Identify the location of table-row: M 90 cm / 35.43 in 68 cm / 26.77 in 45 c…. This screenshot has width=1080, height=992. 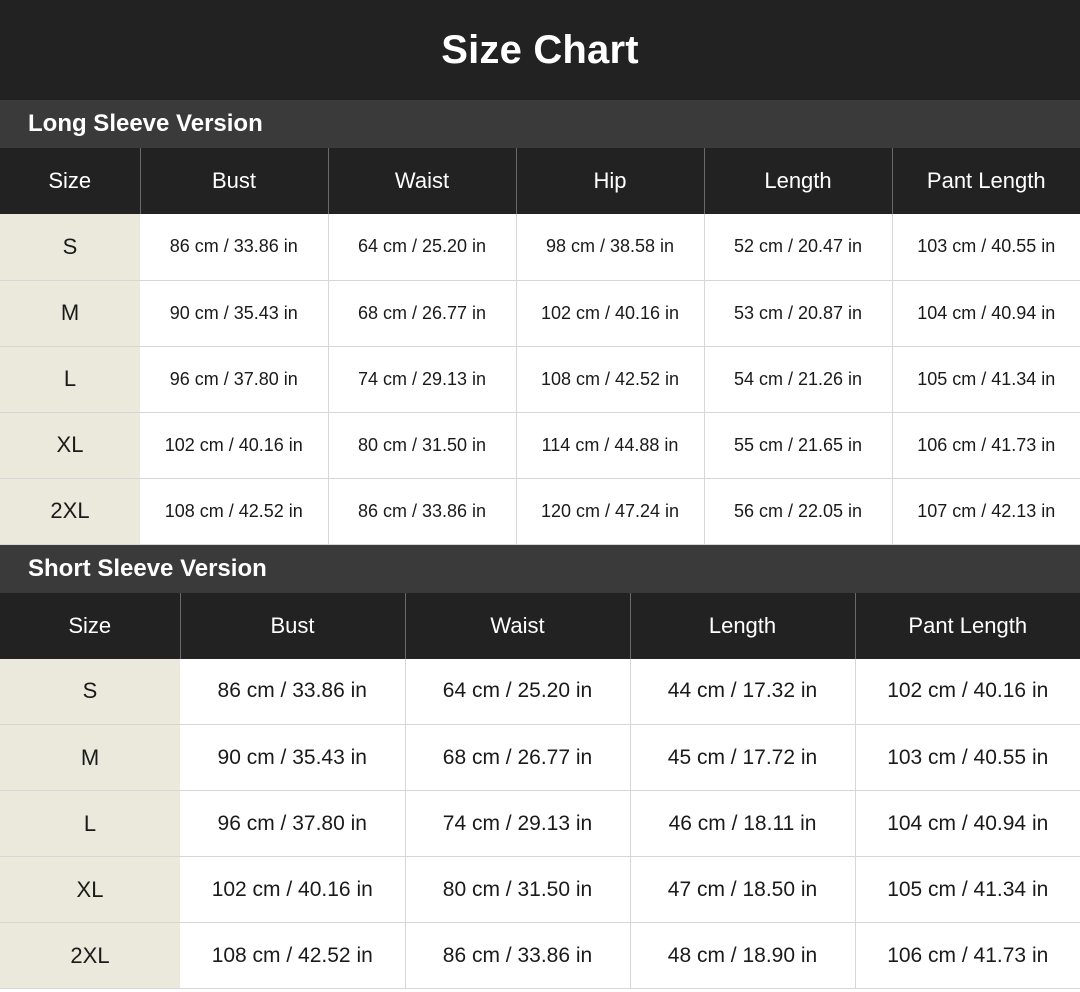
(540, 757).